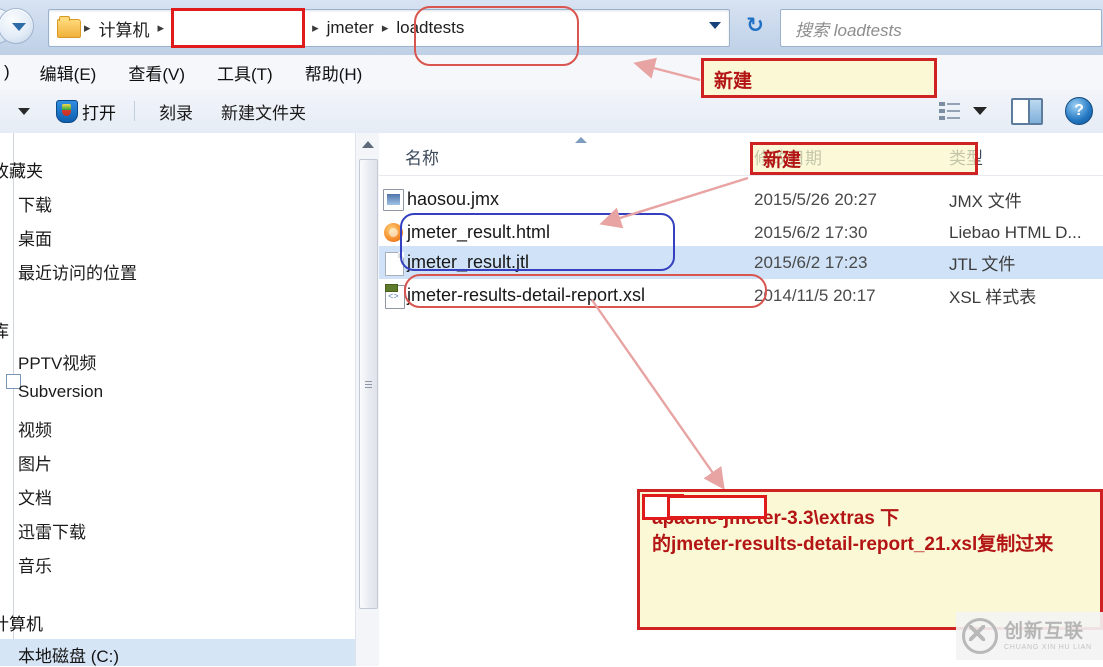 The width and height of the screenshot is (1103, 667). What do you see at coordinates (741, 262) in the screenshot?
I see `table-row: jmeter_result.jtl 2015/6/2 17:23 JTL 文件` at bounding box center [741, 262].